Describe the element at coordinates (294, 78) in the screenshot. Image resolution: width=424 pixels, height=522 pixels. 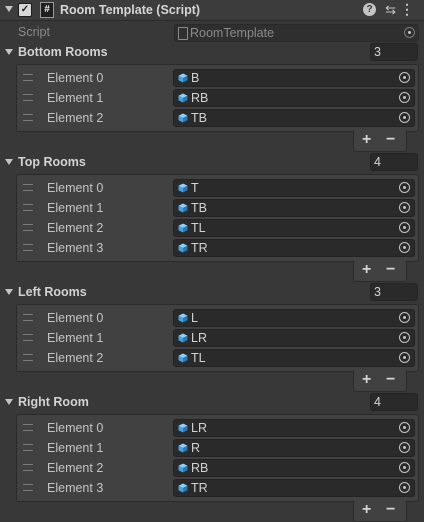
I see `object-field: B` at that location.